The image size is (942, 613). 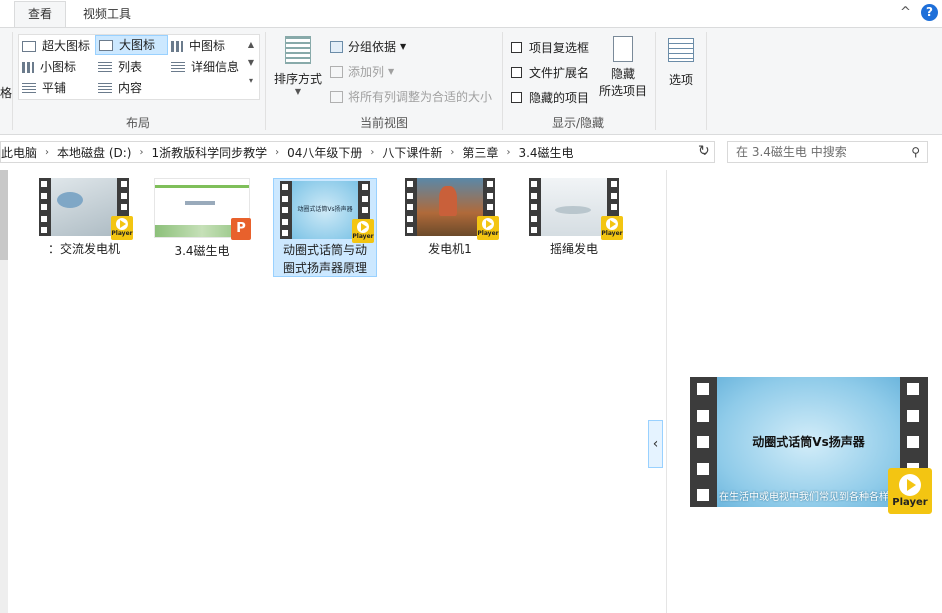 I want to click on film-holes-left, so click(x=703, y=442).